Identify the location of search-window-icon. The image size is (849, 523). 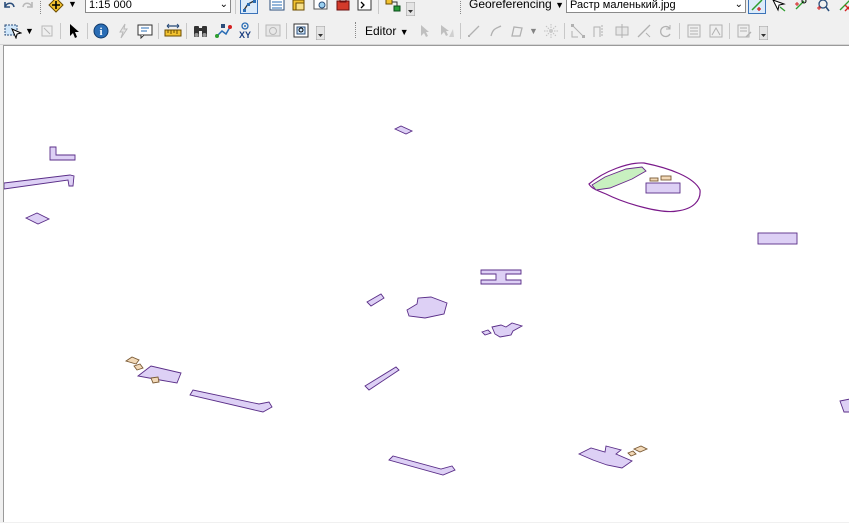
(321, 7).